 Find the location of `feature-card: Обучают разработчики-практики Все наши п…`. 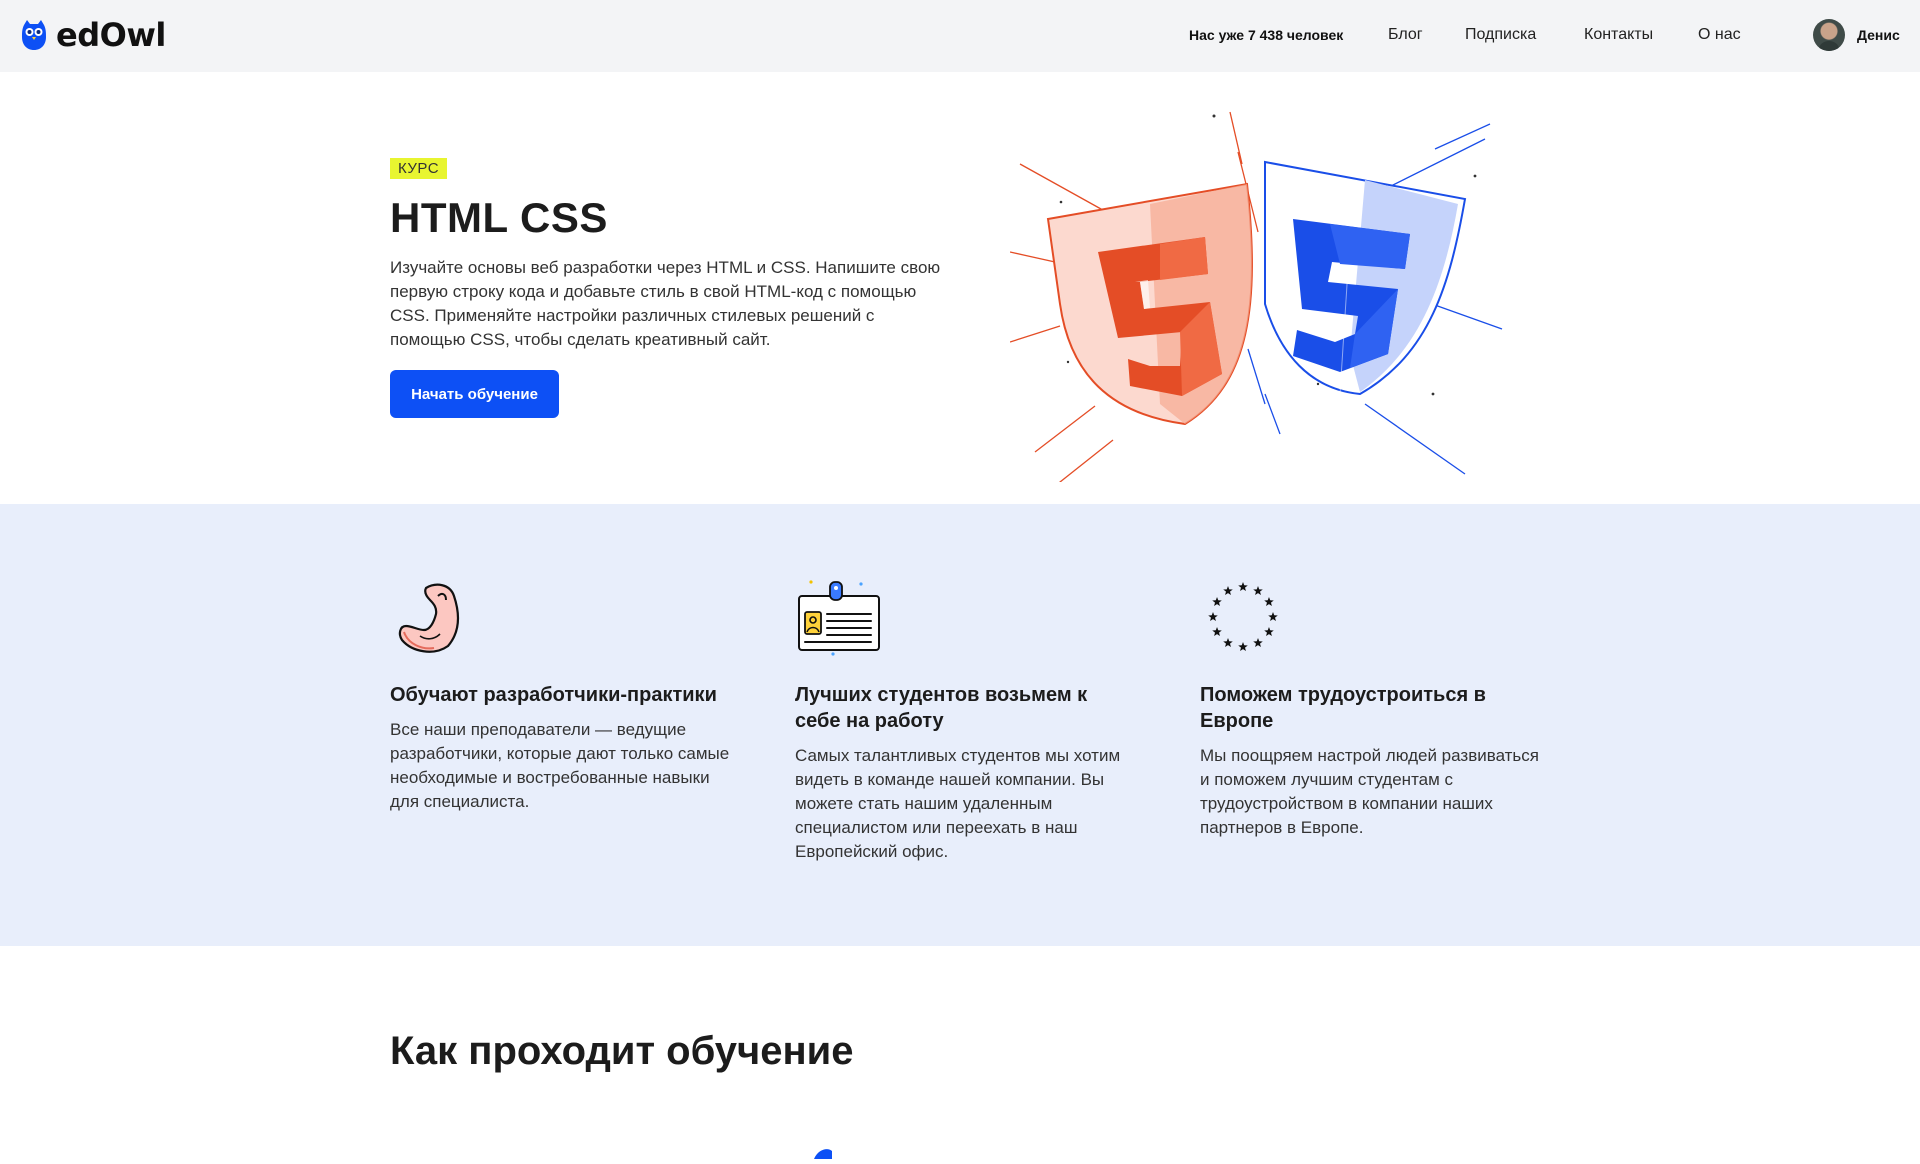

feature-card: Обучают разработчики-практики Все наши п… is located at coordinates (560, 694).